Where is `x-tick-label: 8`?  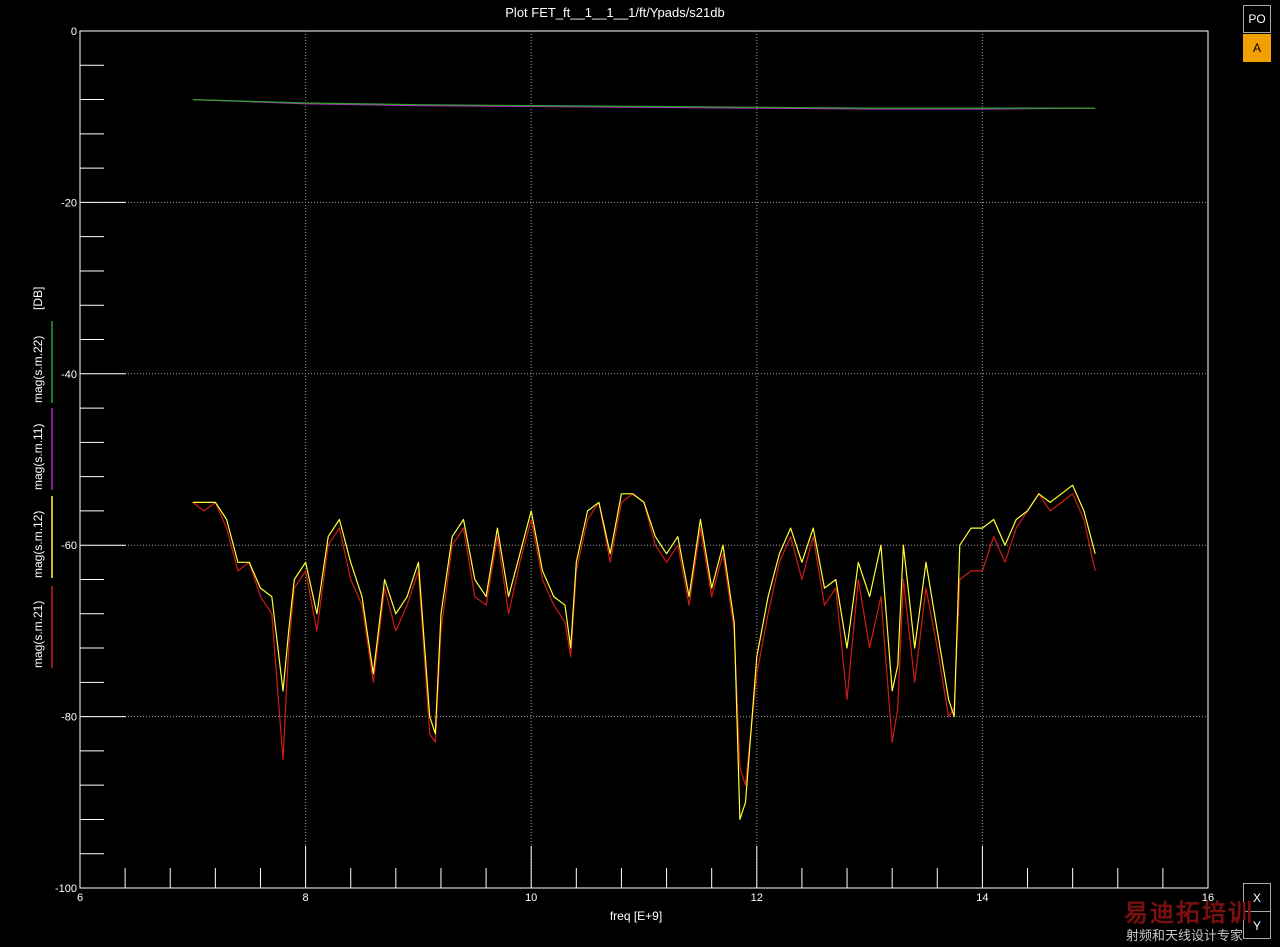
x-tick-label: 8 is located at coordinates (306, 898).